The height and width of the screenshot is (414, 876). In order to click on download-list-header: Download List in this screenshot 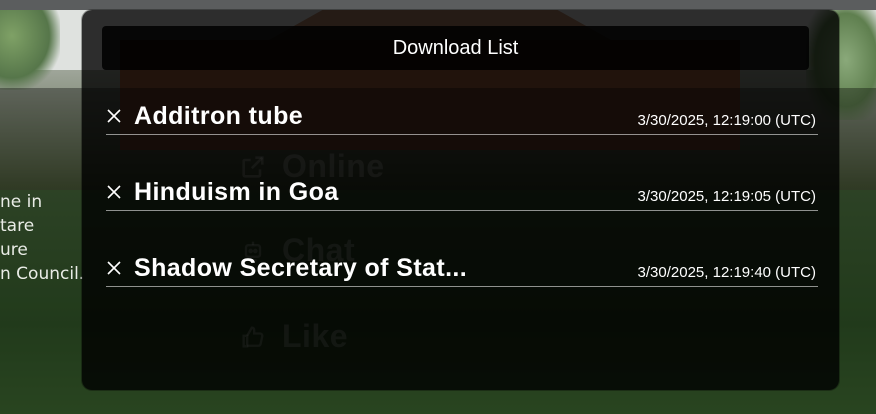, I will do `click(455, 48)`.